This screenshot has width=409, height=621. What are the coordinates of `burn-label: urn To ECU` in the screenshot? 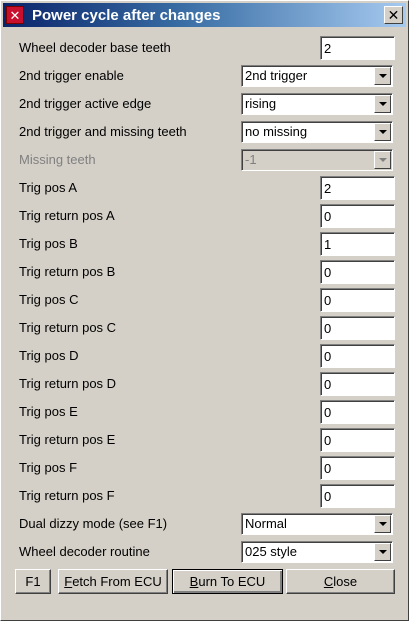 It's located at (232, 581).